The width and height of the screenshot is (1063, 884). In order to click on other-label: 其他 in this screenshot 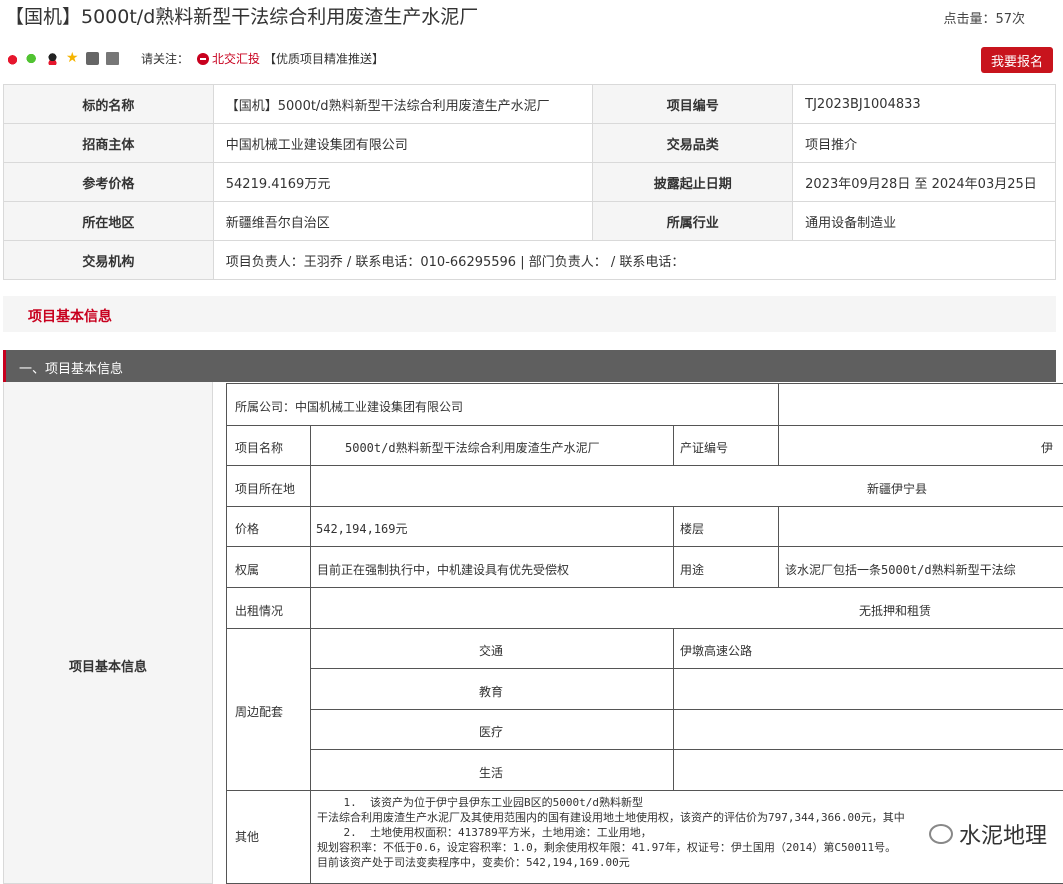, I will do `click(247, 837)`.